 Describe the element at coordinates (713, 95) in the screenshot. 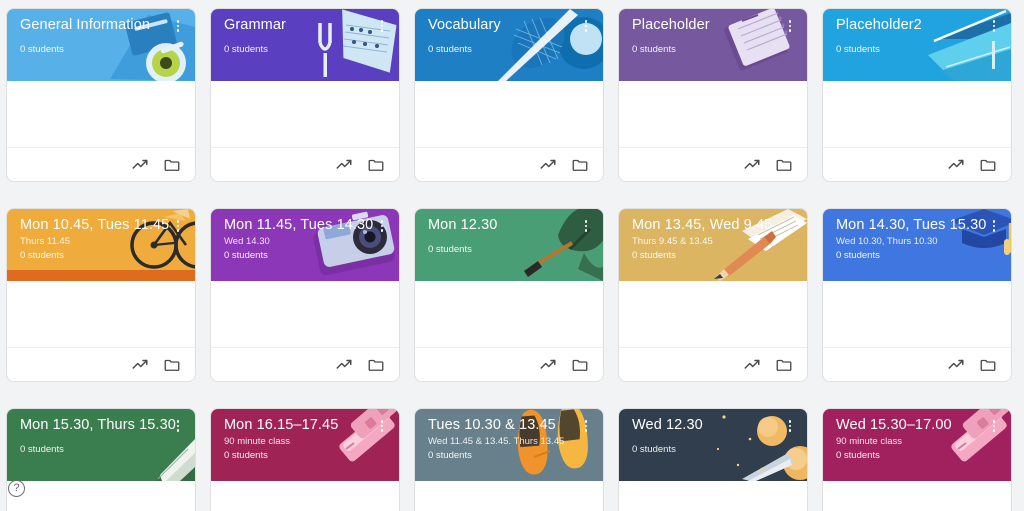

I see `class-card: Placeholder 0 students` at that location.